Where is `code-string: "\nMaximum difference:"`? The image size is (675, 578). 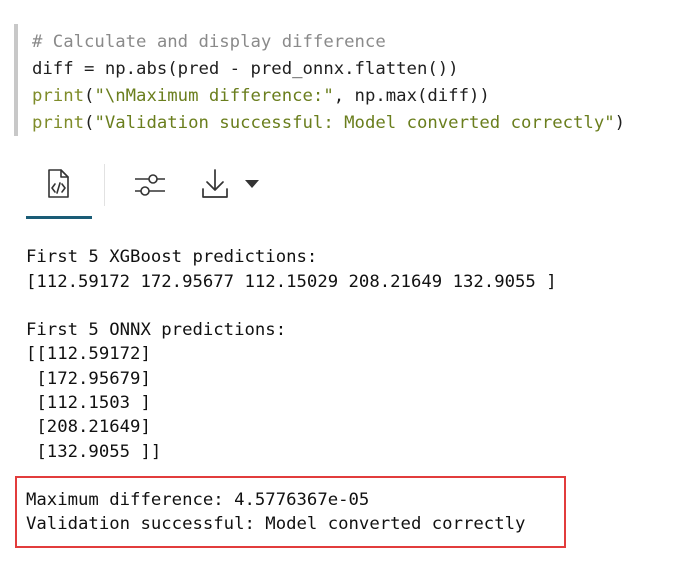 code-string: "\nMaximum difference:" is located at coordinates (214, 96).